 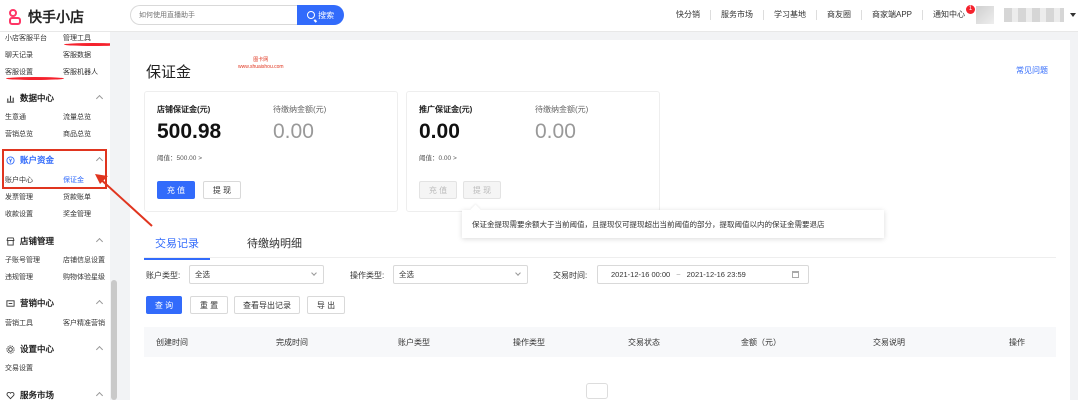 What do you see at coordinates (256, 274) in the screenshot?
I see `account-type-select: 全选` at bounding box center [256, 274].